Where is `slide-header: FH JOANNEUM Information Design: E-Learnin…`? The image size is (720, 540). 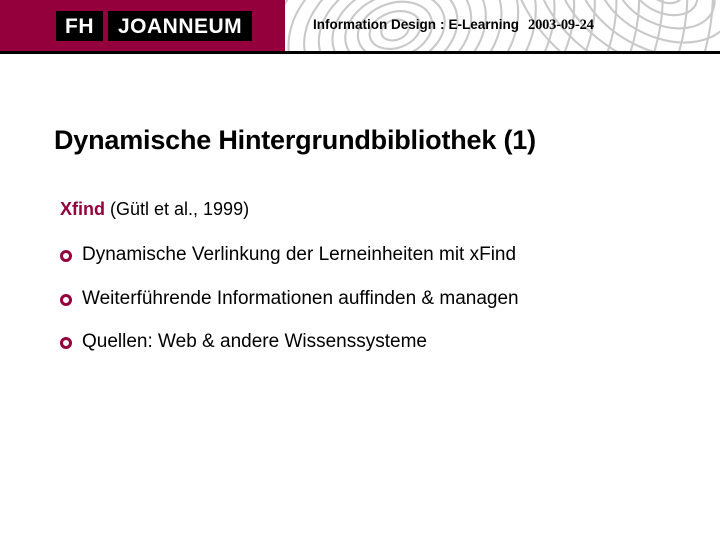
slide-header: FH JOANNEUM Information Design: E-Learnin… is located at coordinates (360, 25).